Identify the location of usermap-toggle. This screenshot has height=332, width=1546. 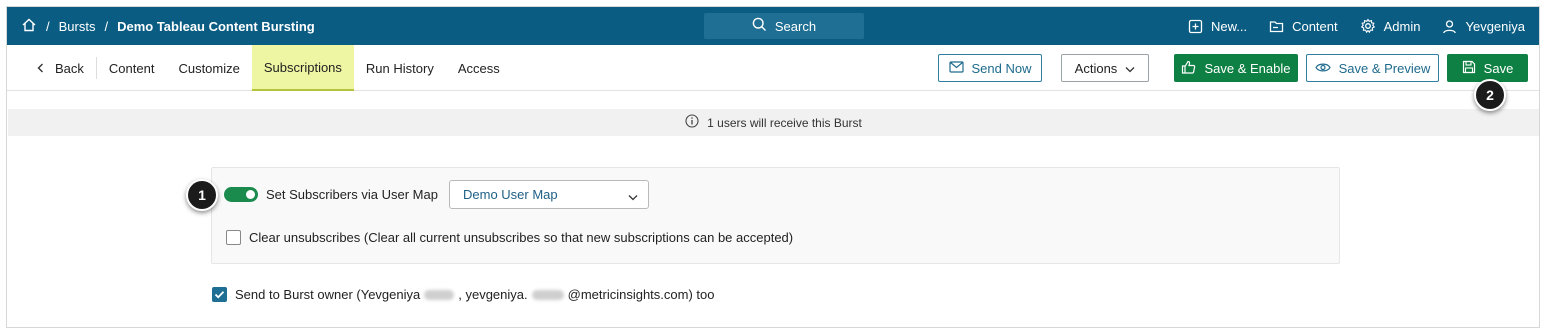
(241, 194).